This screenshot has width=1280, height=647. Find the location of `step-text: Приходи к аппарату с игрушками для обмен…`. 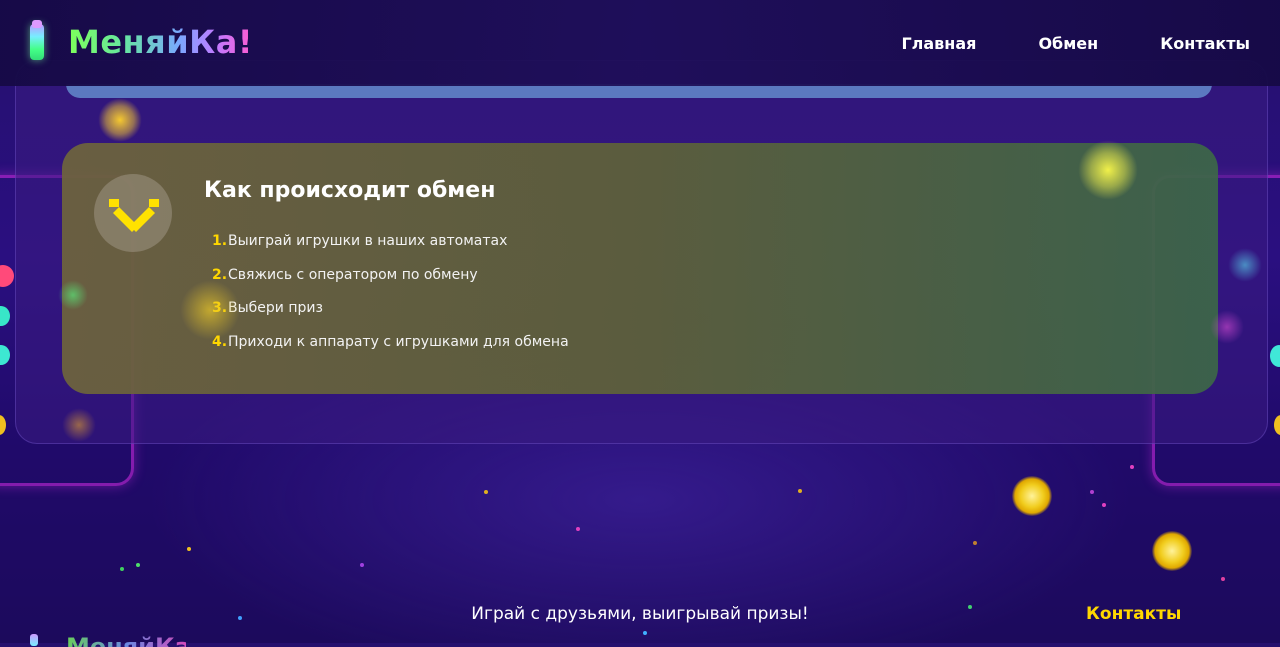

step-text: Приходи к аппарату с игрушками для обмен… is located at coordinates (398, 341).